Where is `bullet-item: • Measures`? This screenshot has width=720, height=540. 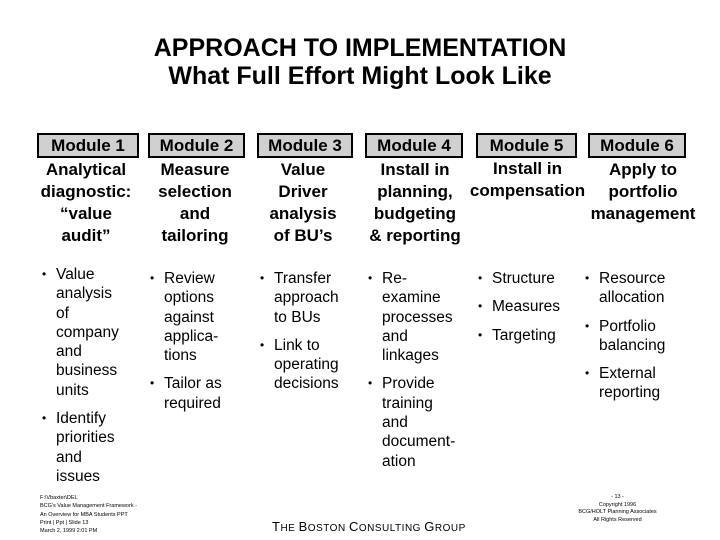 bullet-item: • Measures is located at coordinates (519, 307).